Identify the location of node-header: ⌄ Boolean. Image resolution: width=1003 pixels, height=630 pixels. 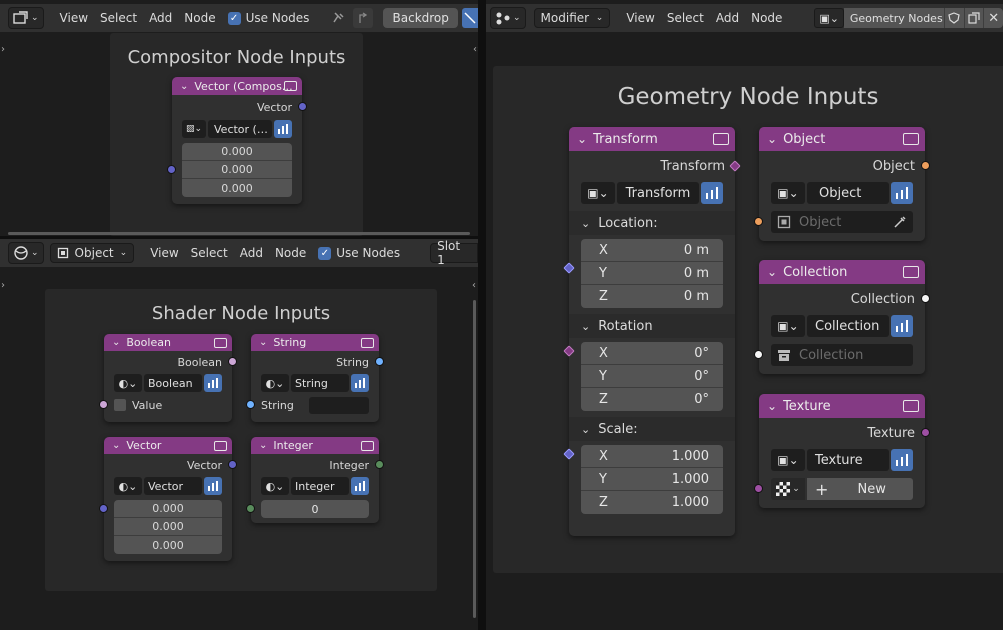
(168, 342).